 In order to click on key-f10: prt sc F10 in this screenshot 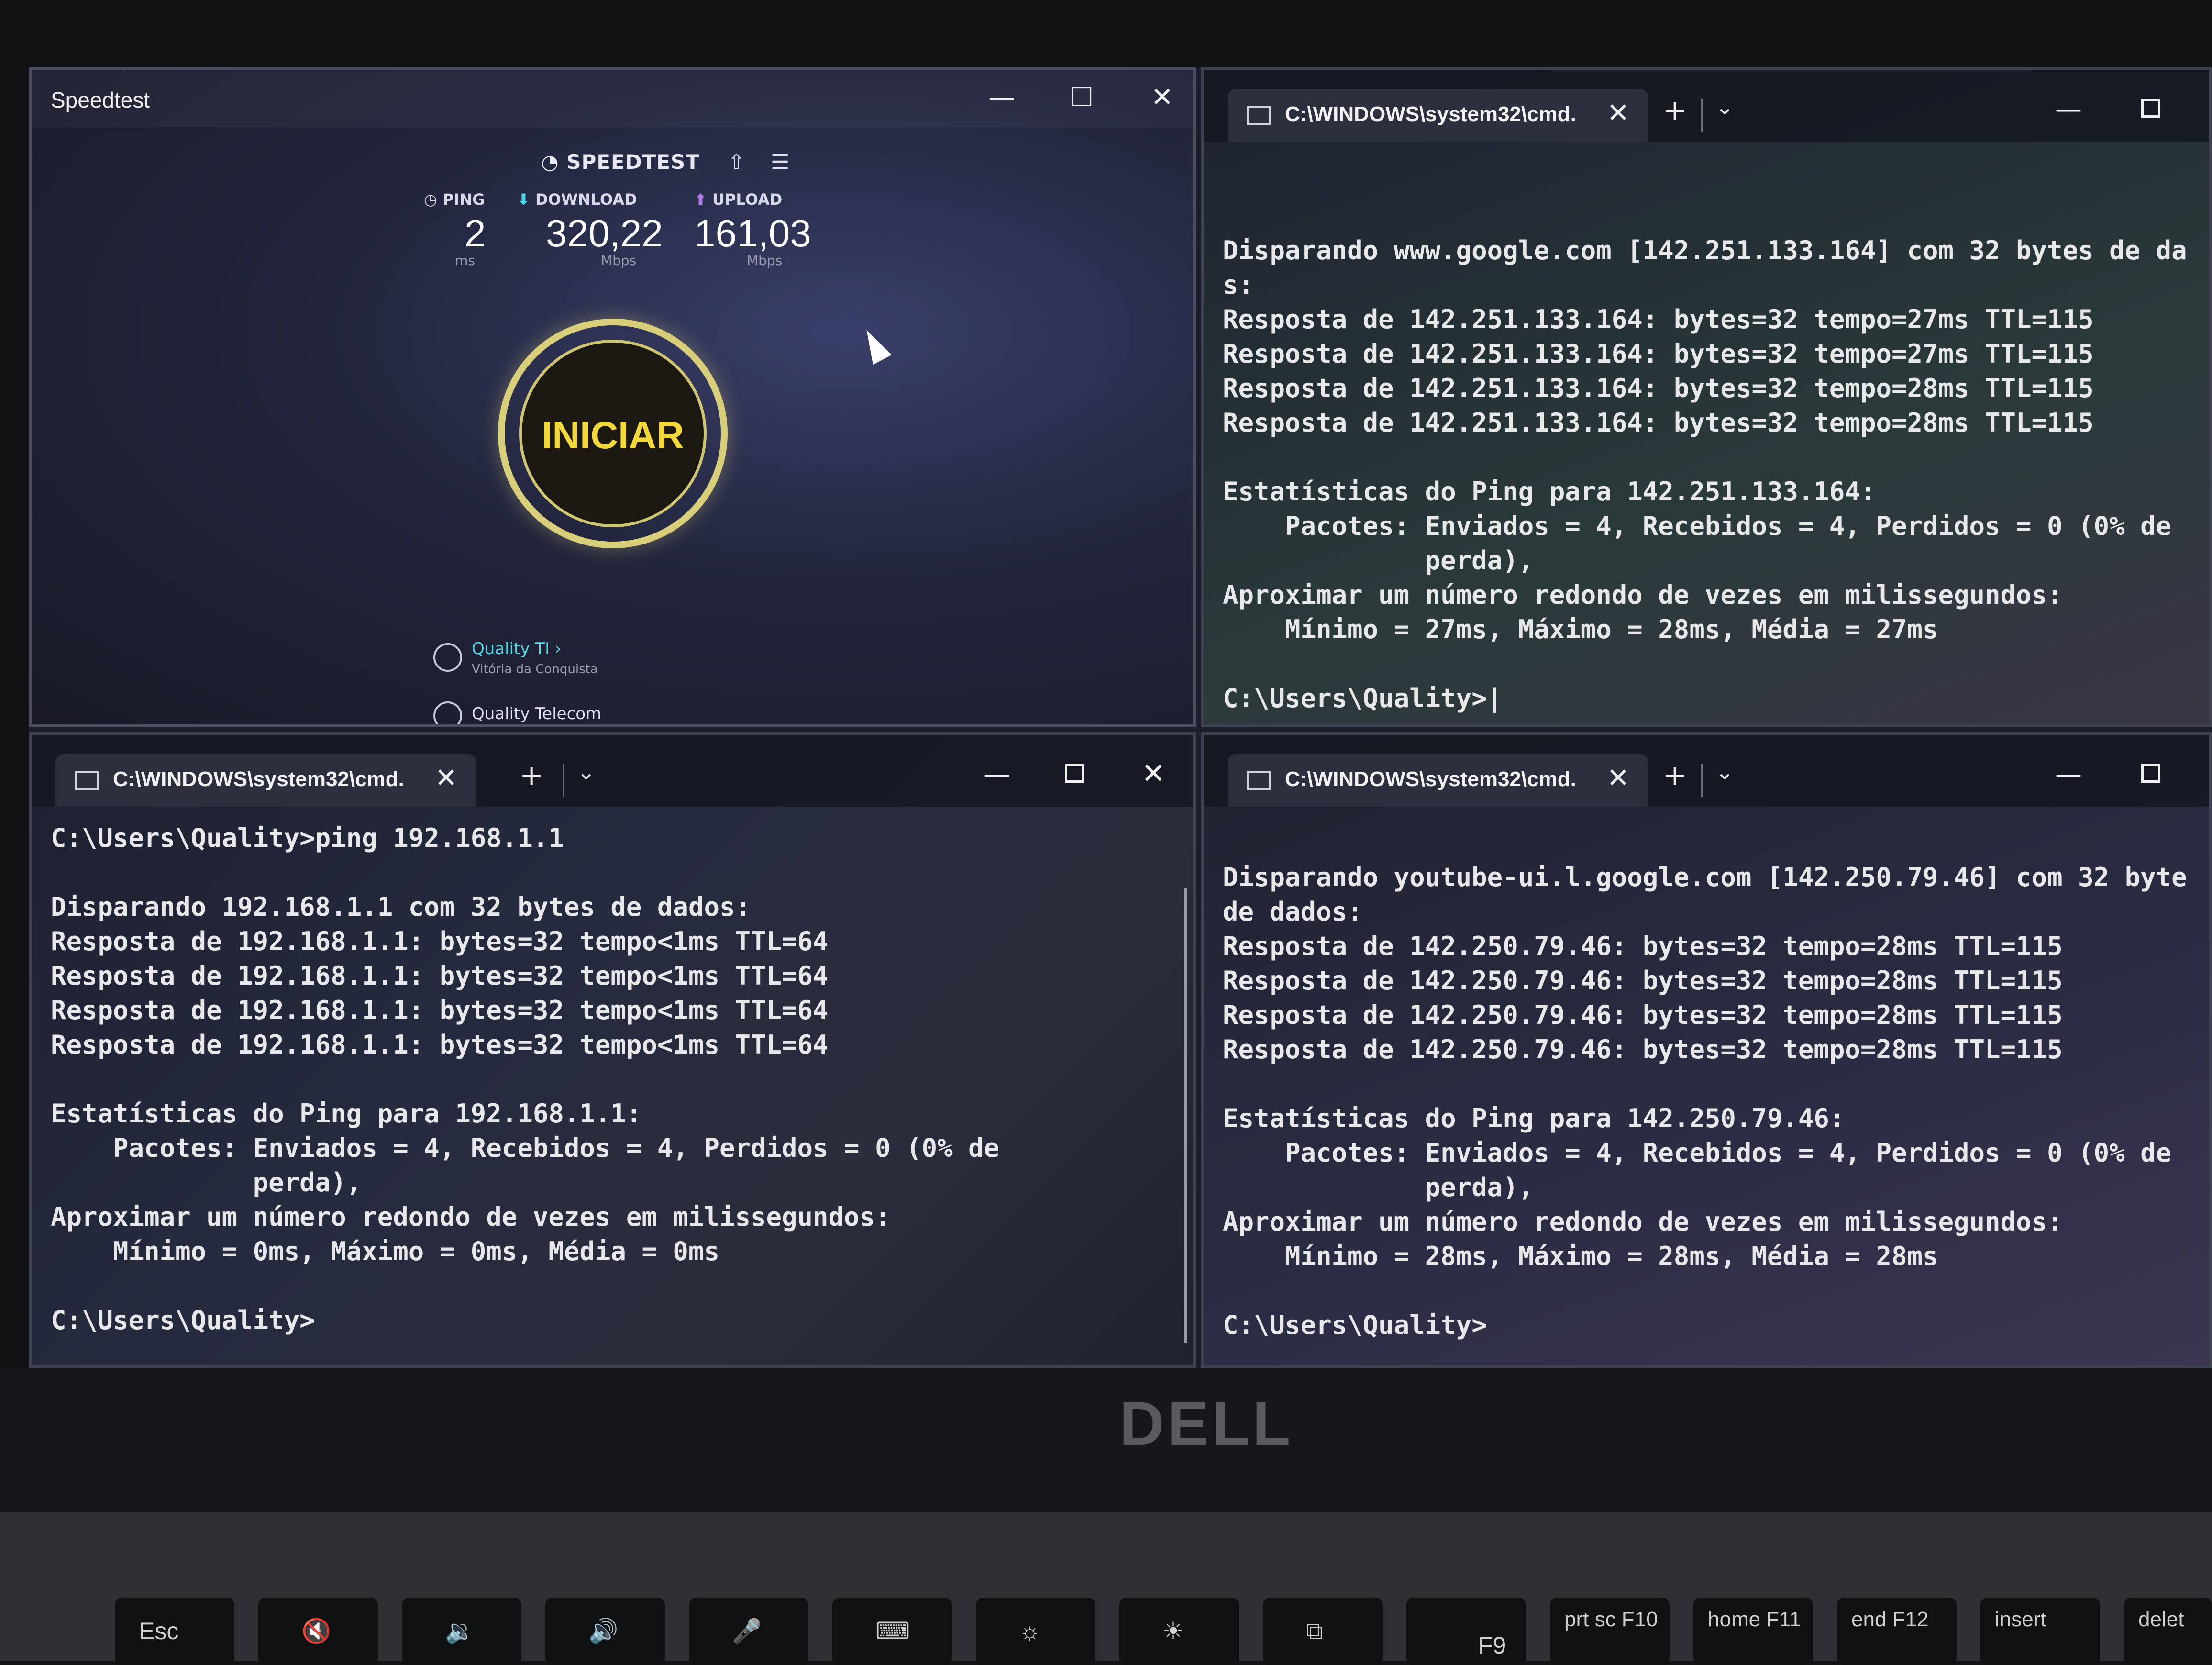, I will do `click(1610, 1631)`.